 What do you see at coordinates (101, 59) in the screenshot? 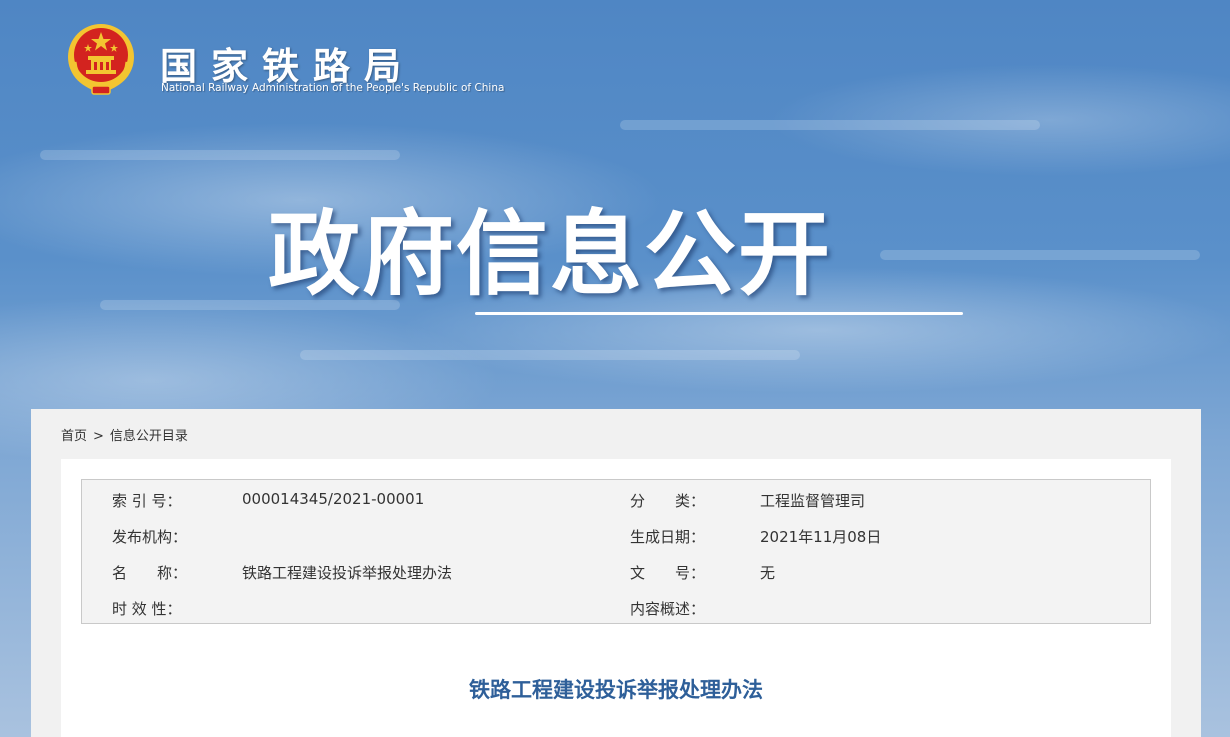
I see `national-emblem-icon` at bounding box center [101, 59].